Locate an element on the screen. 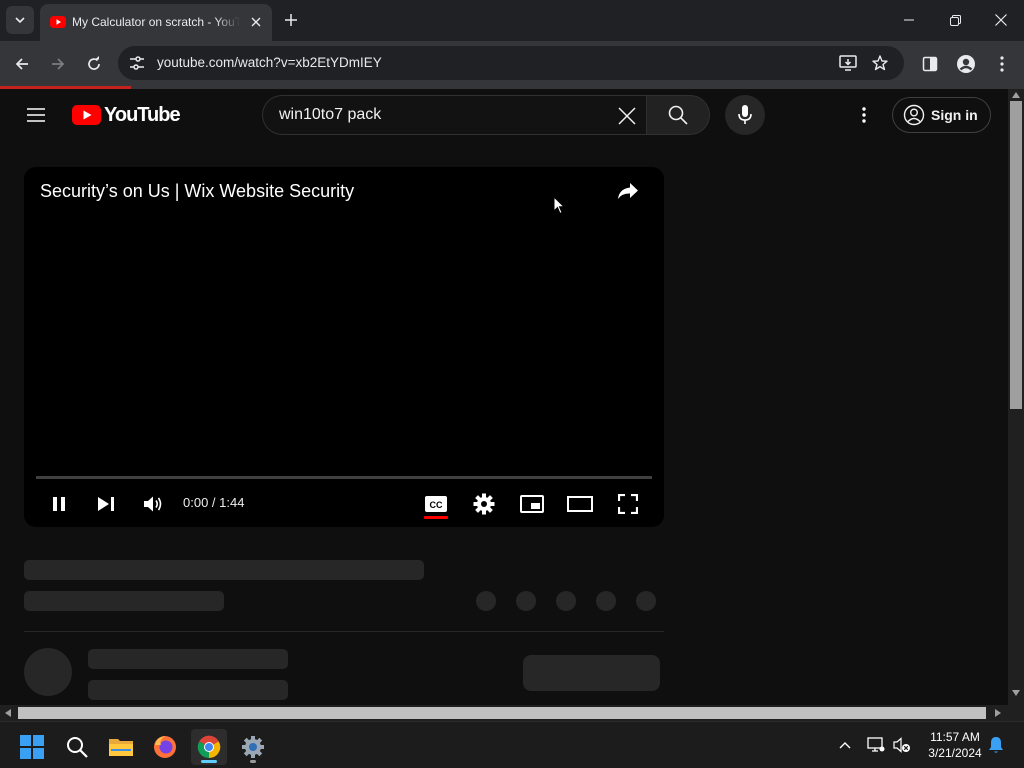 The width and height of the screenshot is (1024, 768). reload-icon is located at coordinates (94, 63).